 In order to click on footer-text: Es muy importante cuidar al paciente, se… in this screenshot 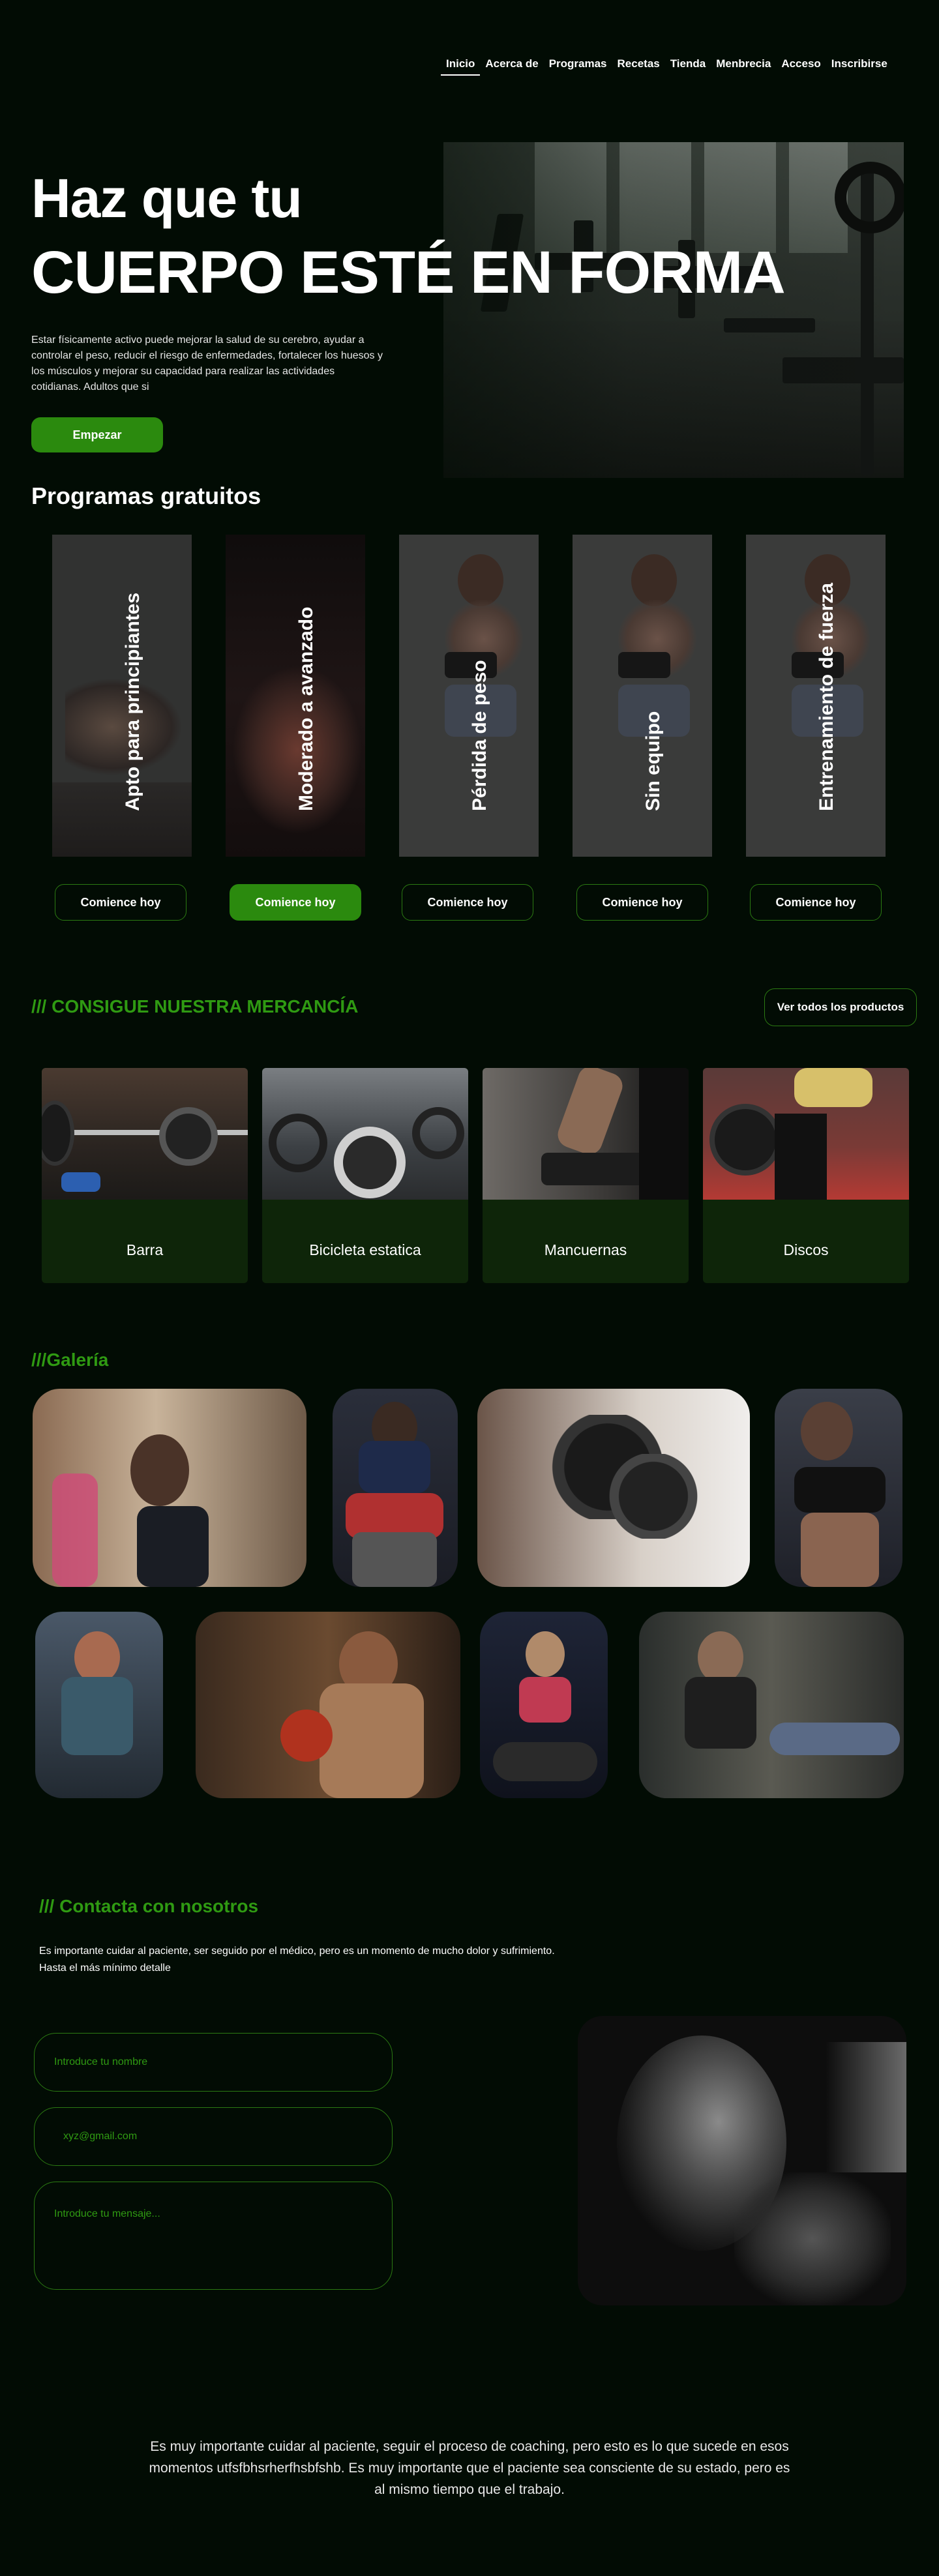, I will do `click(469, 2468)`.